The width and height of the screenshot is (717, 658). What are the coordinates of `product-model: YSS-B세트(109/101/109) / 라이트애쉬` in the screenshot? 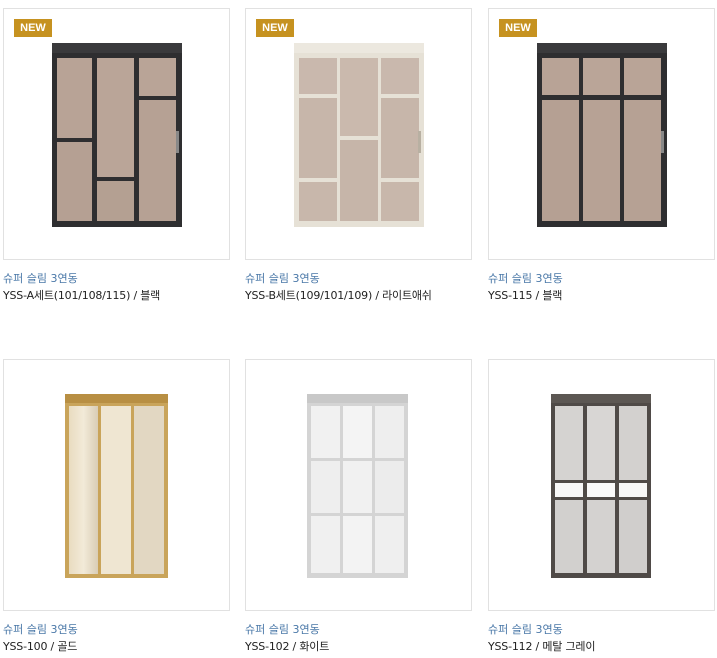 It's located at (358, 296).